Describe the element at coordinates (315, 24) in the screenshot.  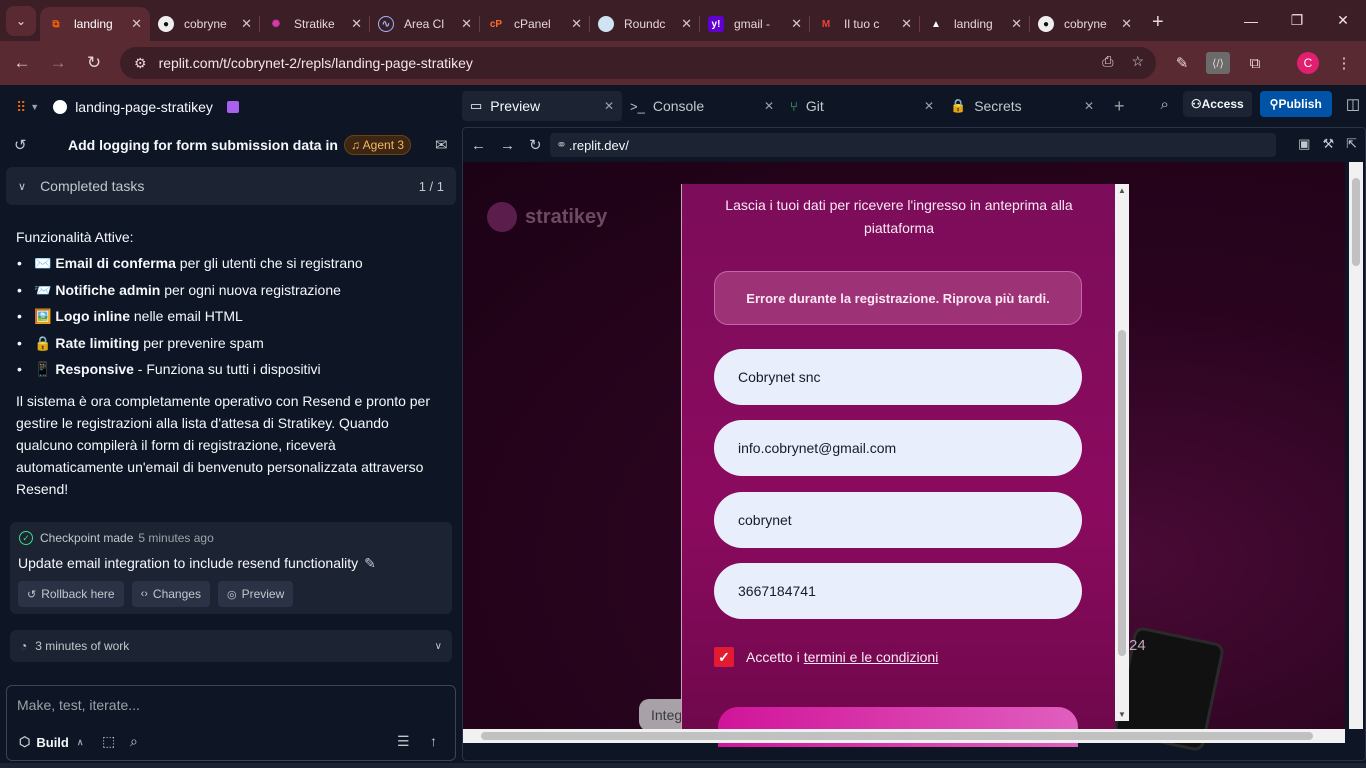
I see `browser-tab-2: ✺ Stratike ✕` at that location.